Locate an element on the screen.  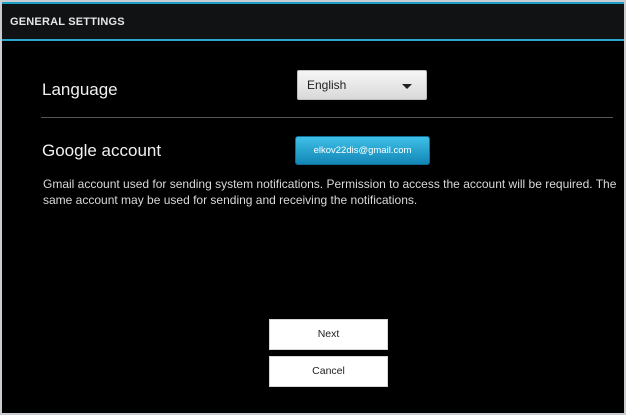
title-bar: GENERAL SETTINGS is located at coordinates (313, 22).